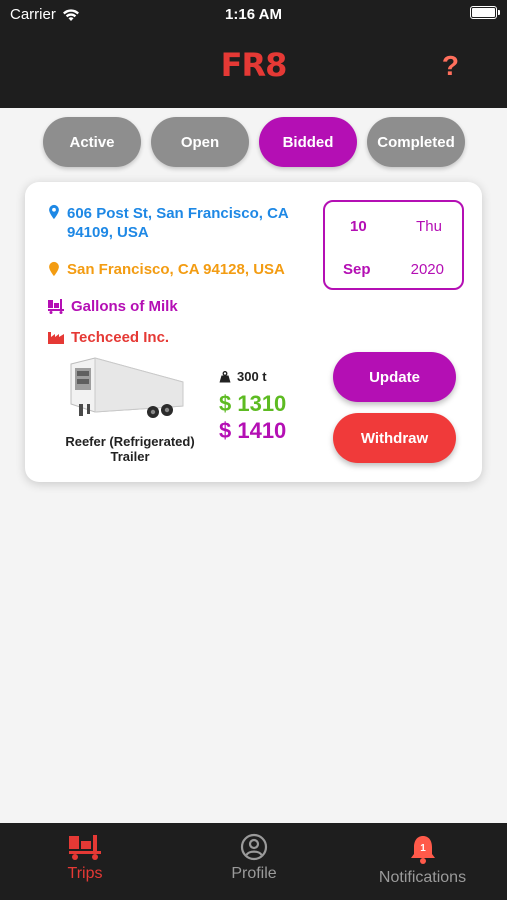 The image size is (507, 900). Describe the element at coordinates (56, 338) in the screenshot. I see `factory-icon` at that location.